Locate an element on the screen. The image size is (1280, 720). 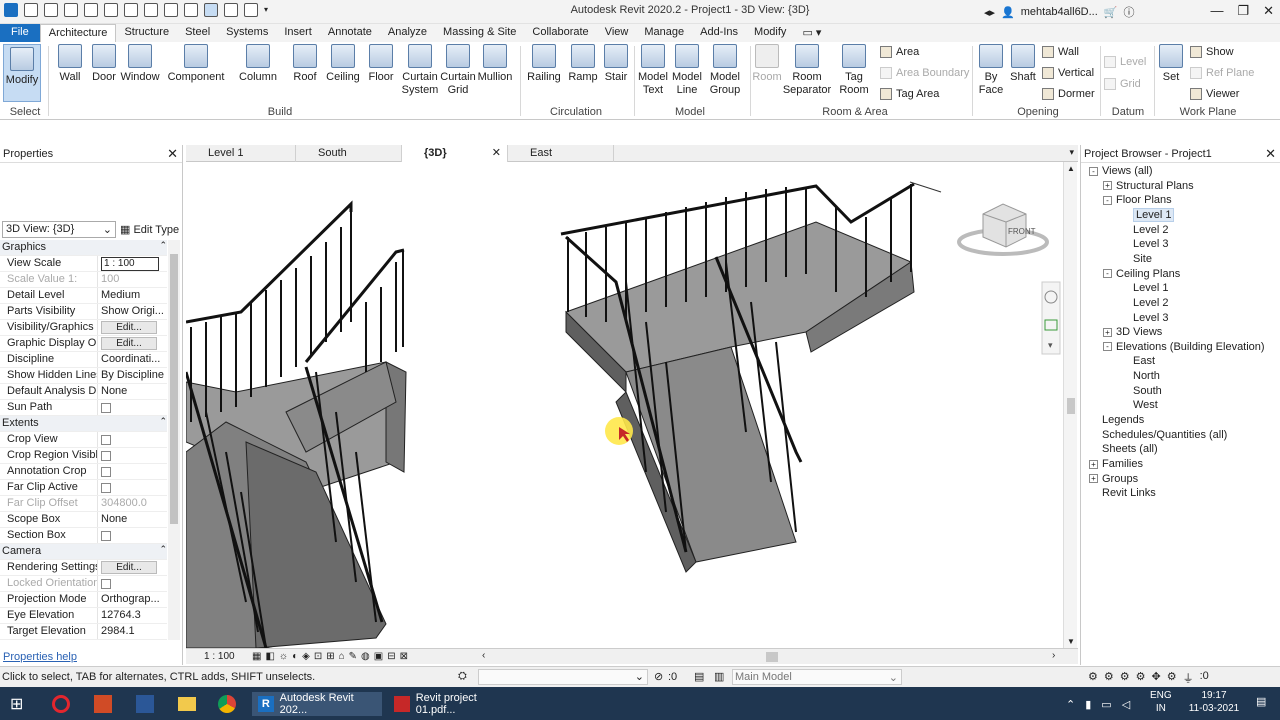
browser-item: +3D Views is located at coordinates (1132, 332).